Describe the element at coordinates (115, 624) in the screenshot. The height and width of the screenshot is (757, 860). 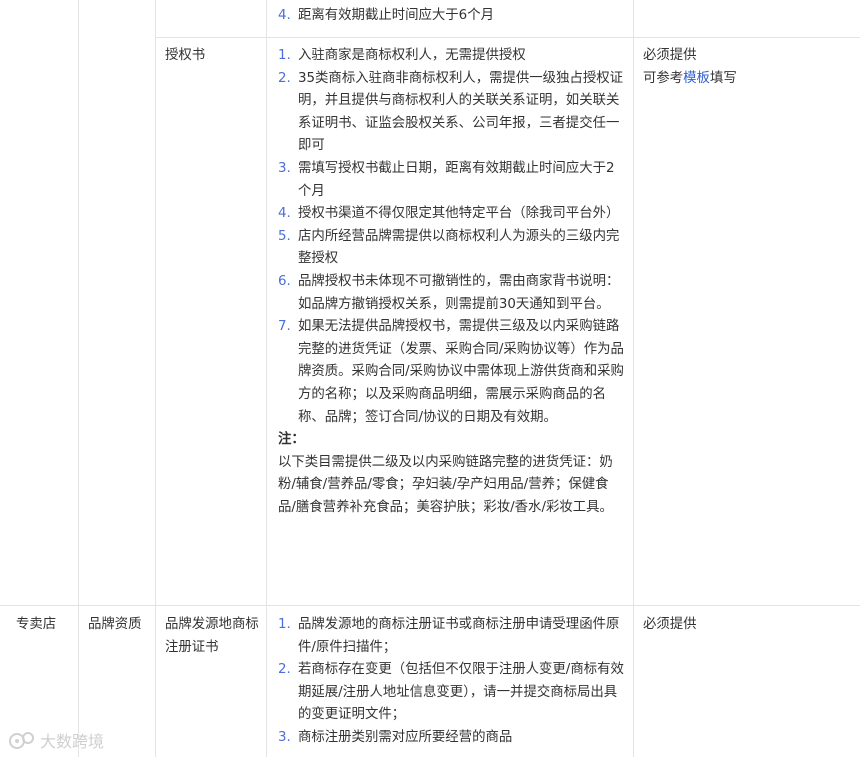
I see `qualification-type: 品牌资质` at that location.